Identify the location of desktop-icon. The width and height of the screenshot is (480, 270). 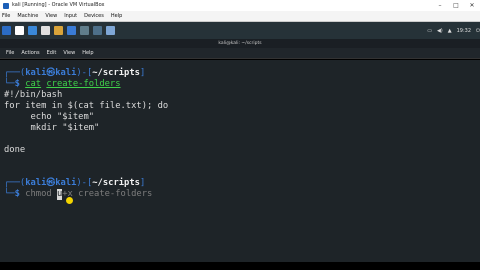
(19, 30).